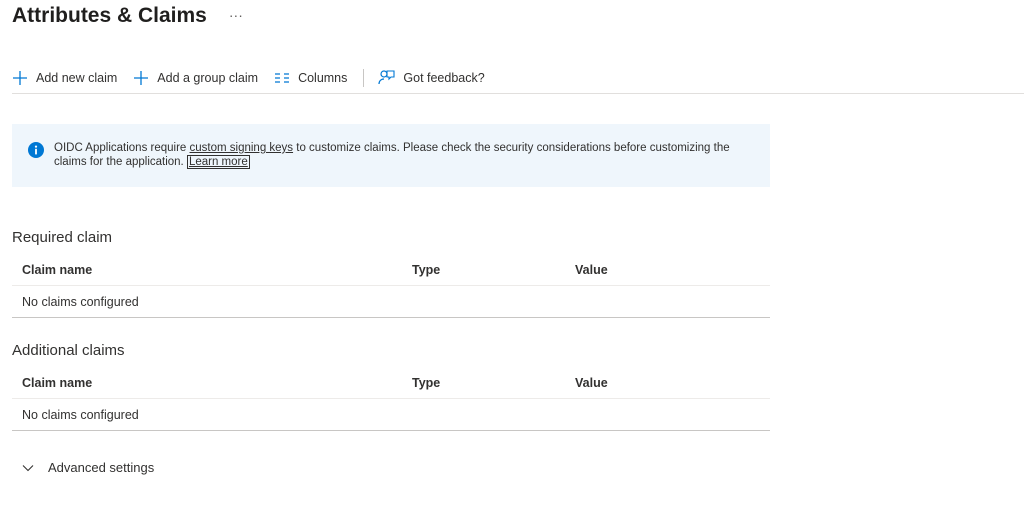 This screenshot has height=512, width=1024. Describe the element at coordinates (444, 77) in the screenshot. I see `feedback-label: Got feedback?` at that location.